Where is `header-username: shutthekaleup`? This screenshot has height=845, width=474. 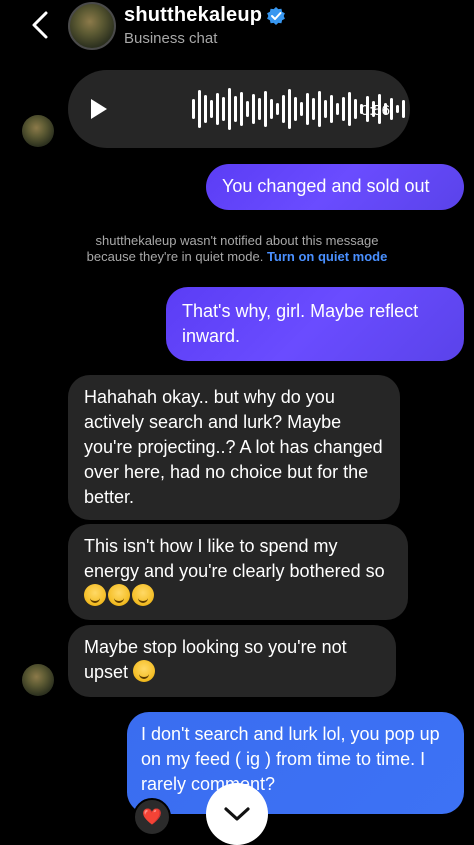
header-username: shutthekaleup is located at coordinates (193, 15).